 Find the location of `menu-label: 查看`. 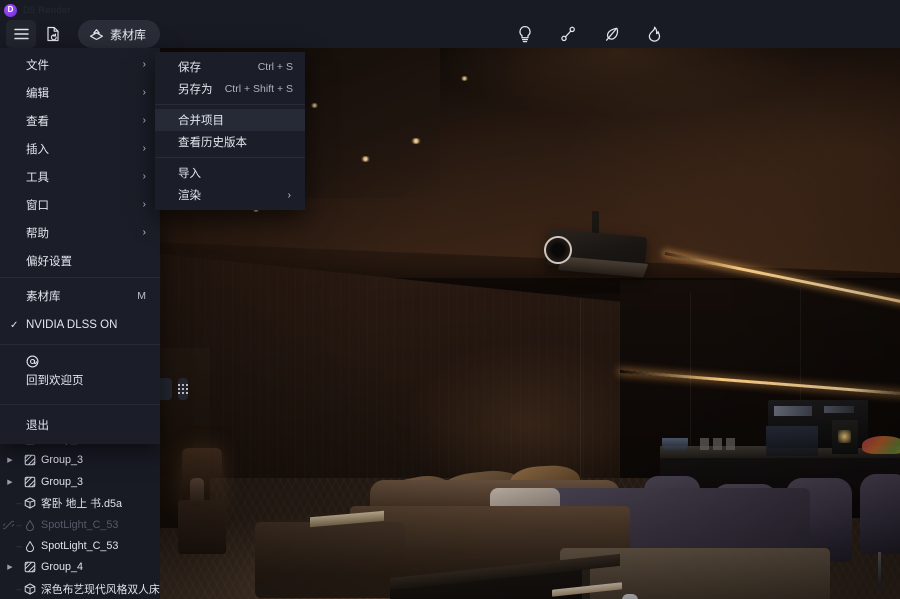

menu-label: 查看 is located at coordinates (37, 121).